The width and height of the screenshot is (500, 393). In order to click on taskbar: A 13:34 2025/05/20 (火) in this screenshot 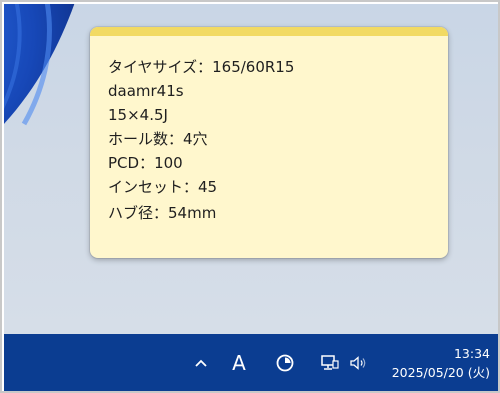, I will do `click(251, 362)`.